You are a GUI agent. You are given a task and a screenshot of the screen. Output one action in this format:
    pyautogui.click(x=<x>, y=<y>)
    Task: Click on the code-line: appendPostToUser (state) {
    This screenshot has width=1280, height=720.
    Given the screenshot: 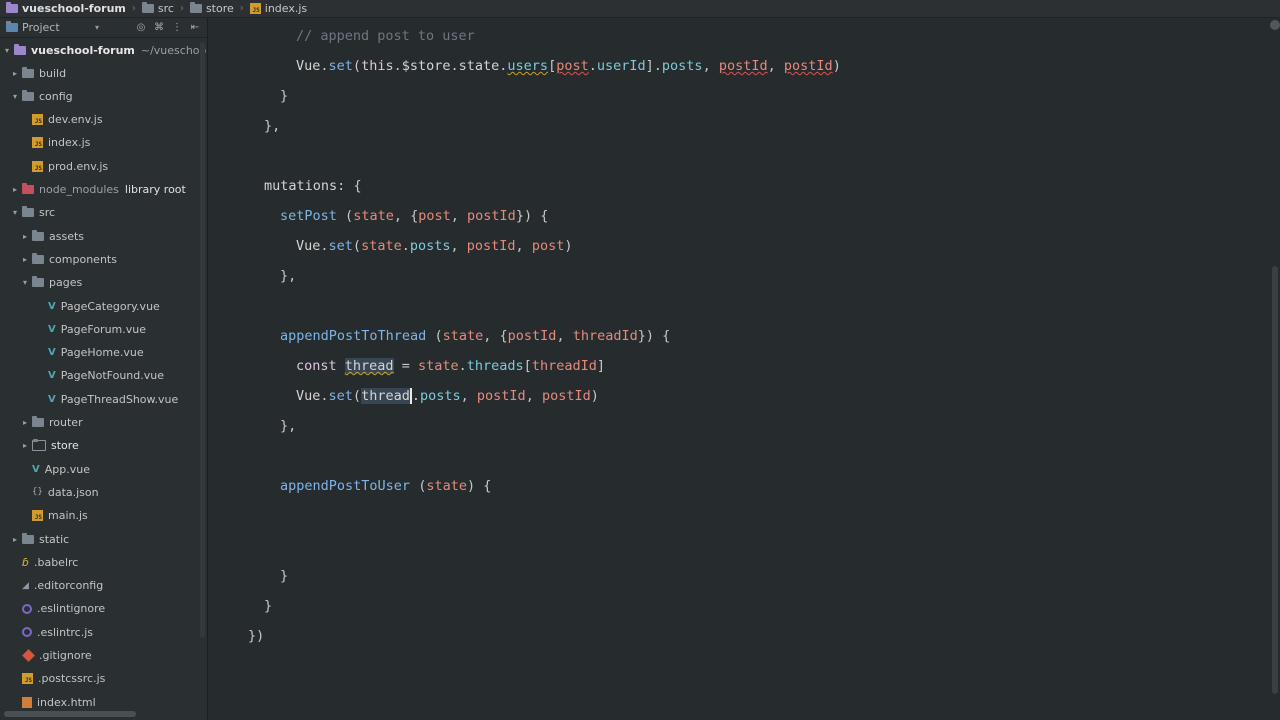 What is the action you would take?
    pyautogui.click(x=385, y=486)
    